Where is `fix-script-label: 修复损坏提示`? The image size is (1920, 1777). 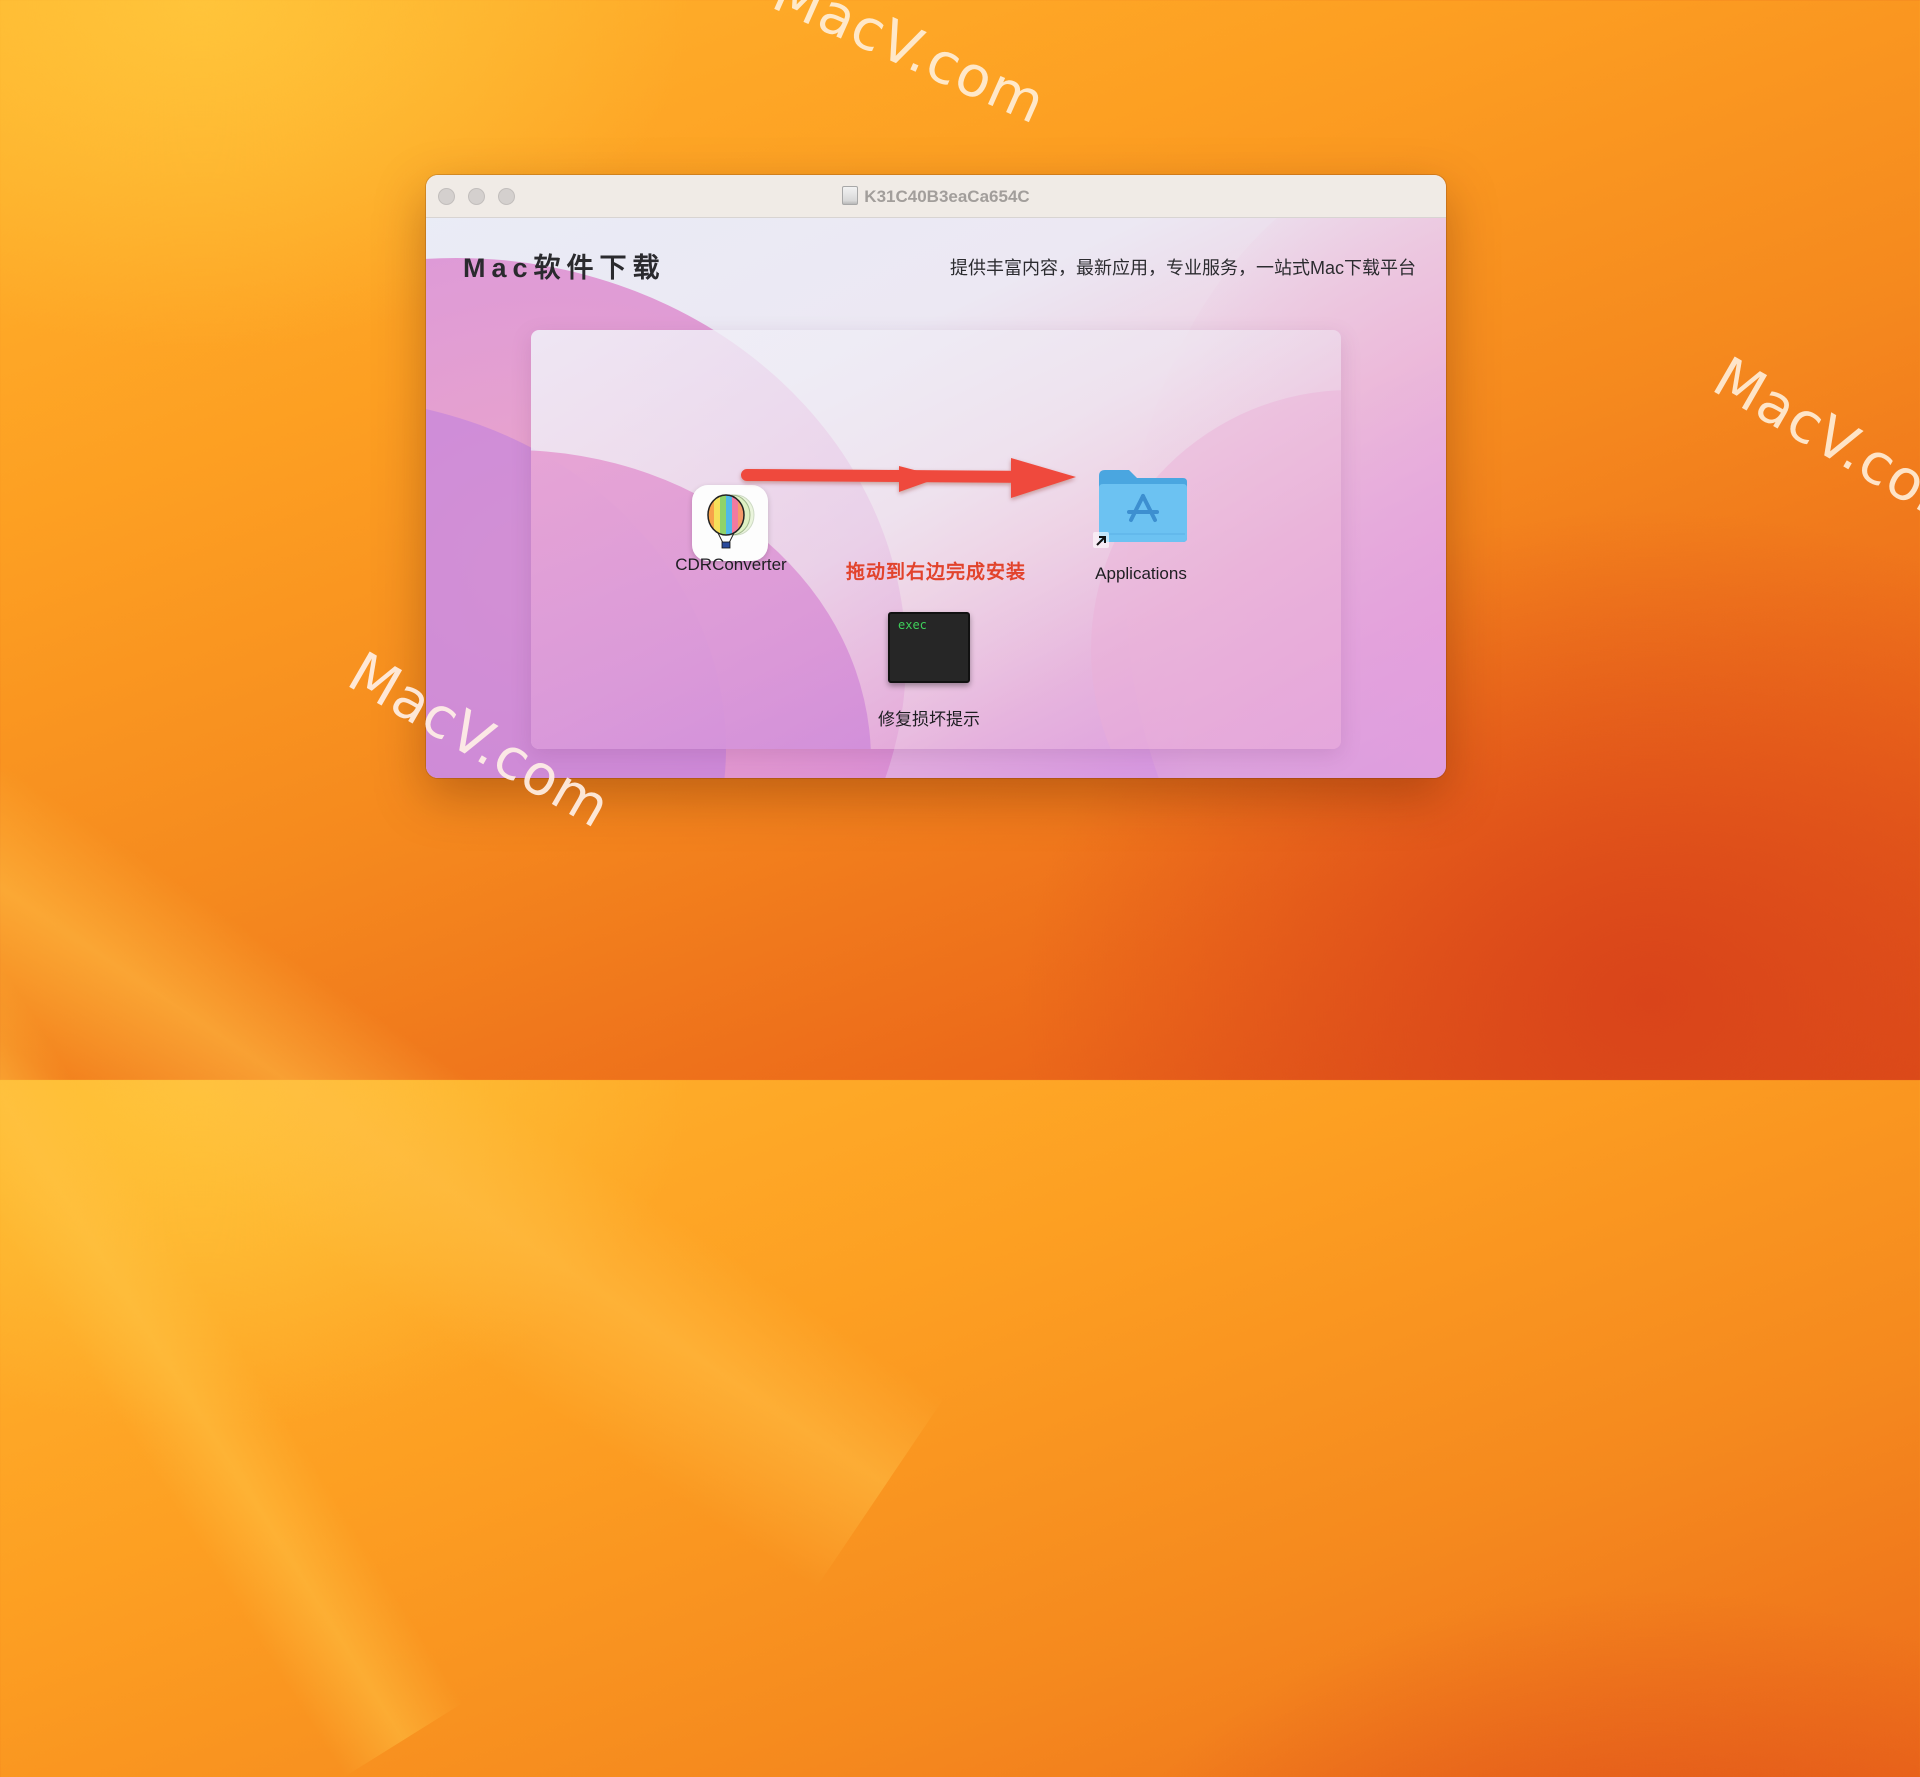 fix-script-label: 修复损坏提示 is located at coordinates (929, 717).